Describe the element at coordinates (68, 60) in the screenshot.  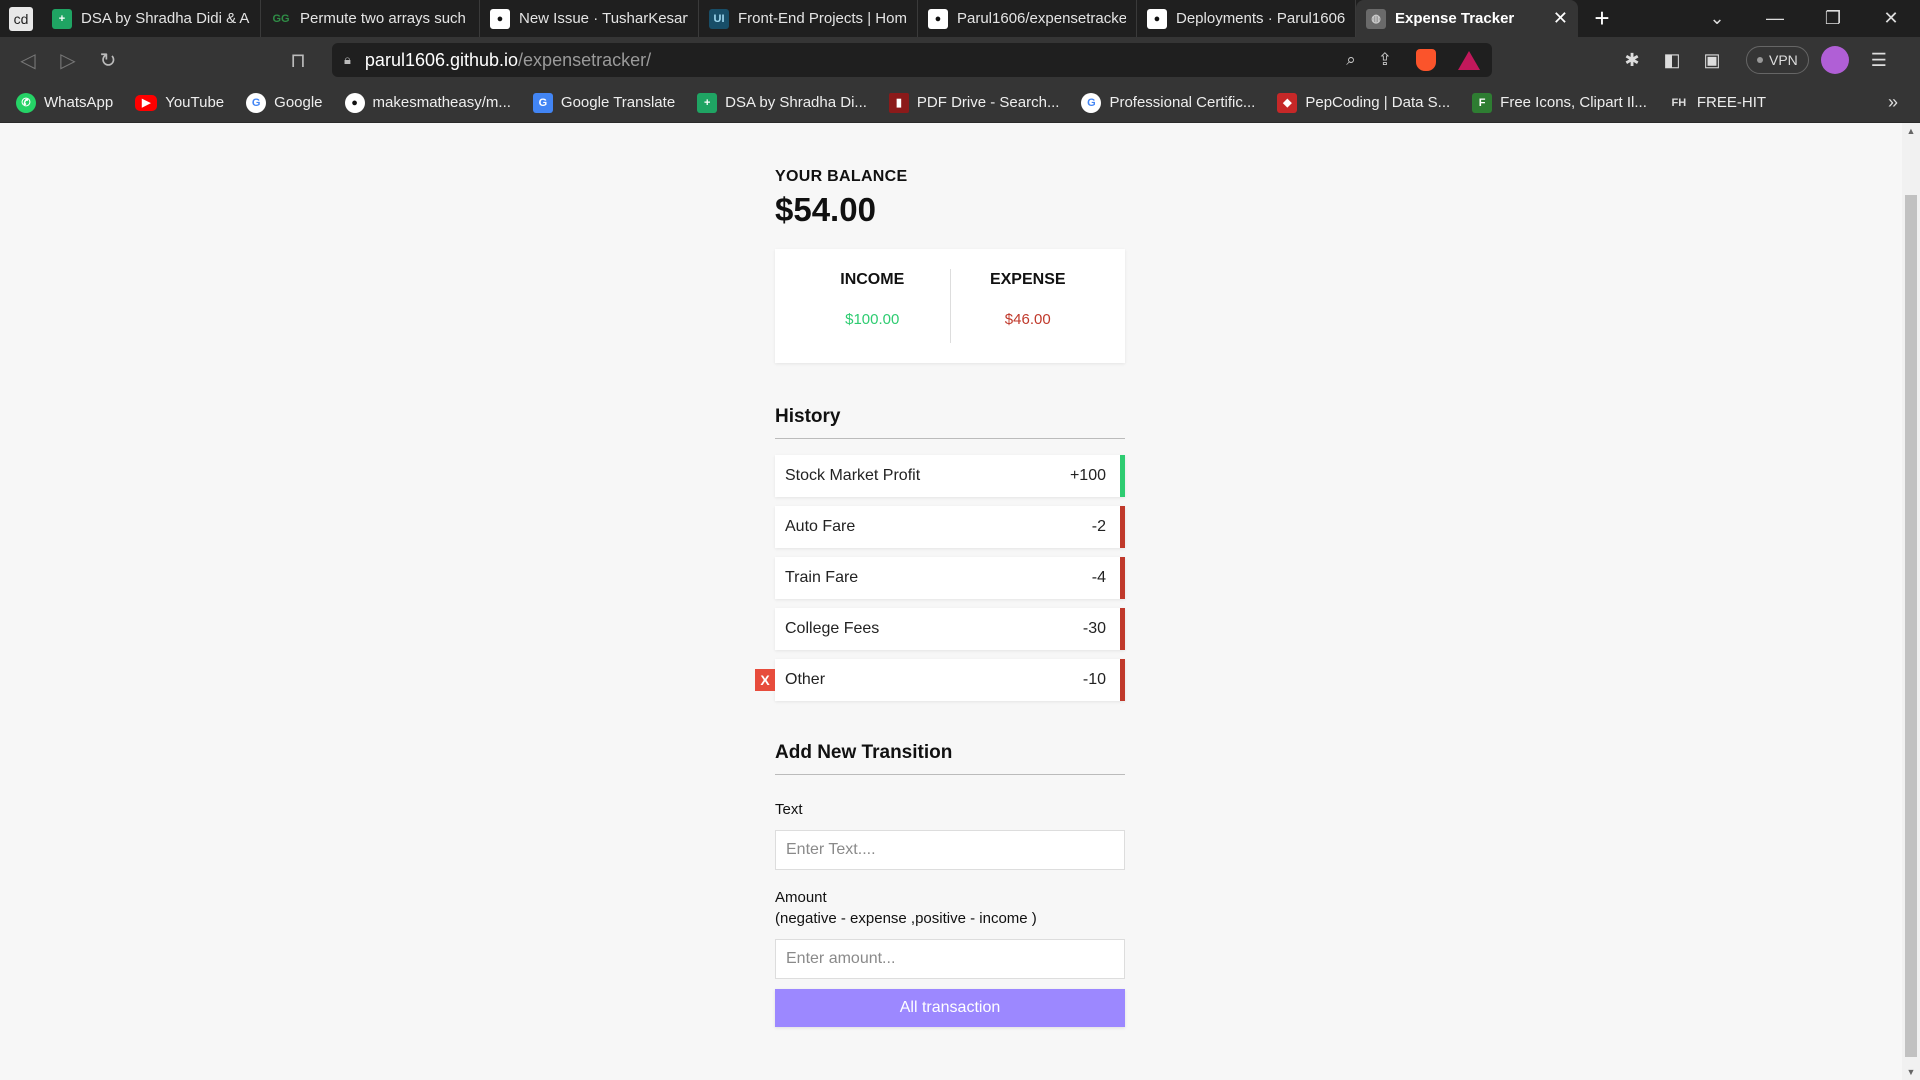
I see `forward-icon: ▷` at that location.